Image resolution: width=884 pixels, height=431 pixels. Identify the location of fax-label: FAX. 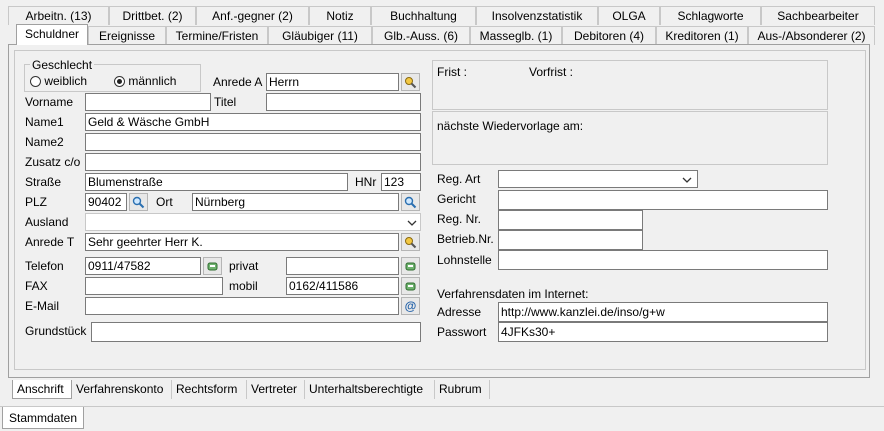
(36, 286).